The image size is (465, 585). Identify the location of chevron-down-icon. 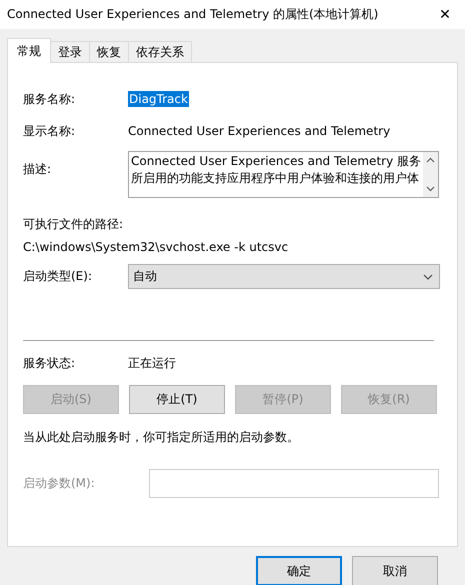
(428, 277).